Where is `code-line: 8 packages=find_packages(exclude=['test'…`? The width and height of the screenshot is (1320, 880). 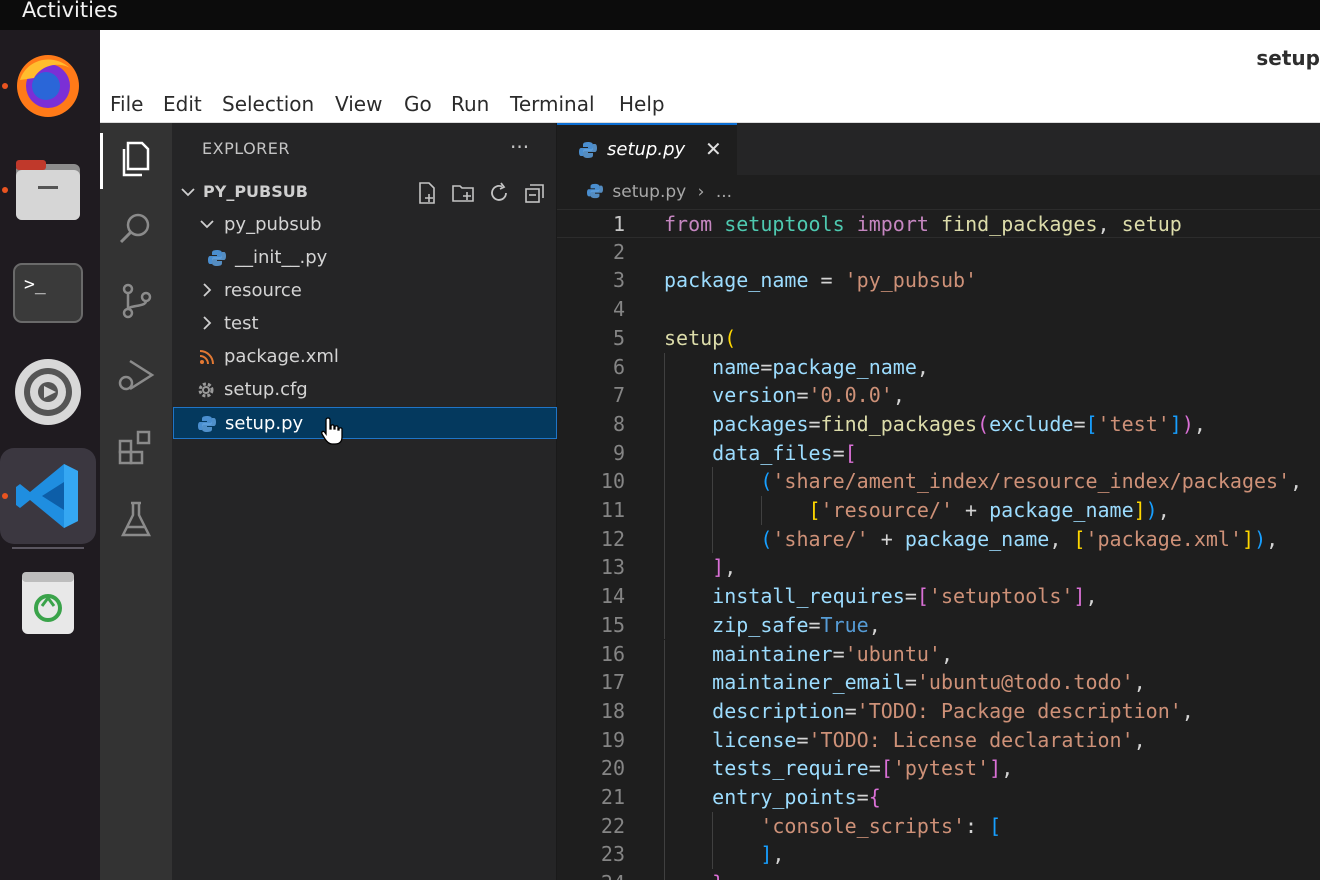 code-line: 8 packages=find_packages(exclude=['test'… is located at coordinates (938, 424).